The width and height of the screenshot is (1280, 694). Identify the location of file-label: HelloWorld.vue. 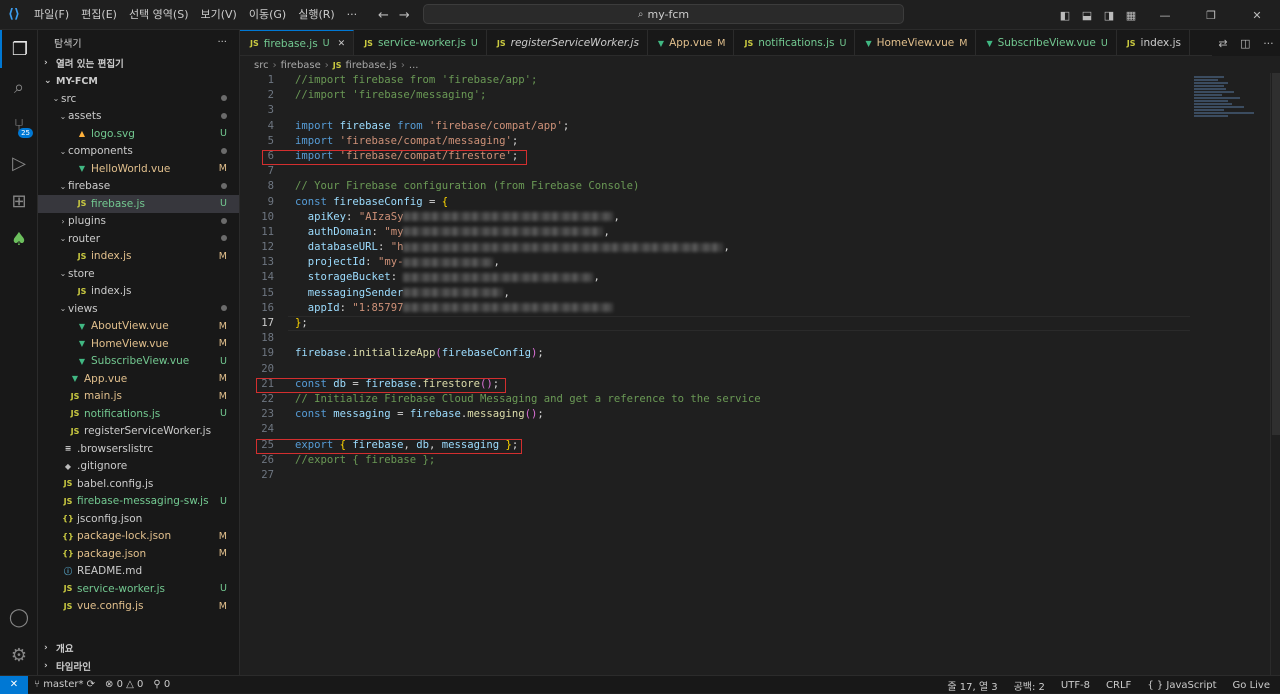
(131, 168).